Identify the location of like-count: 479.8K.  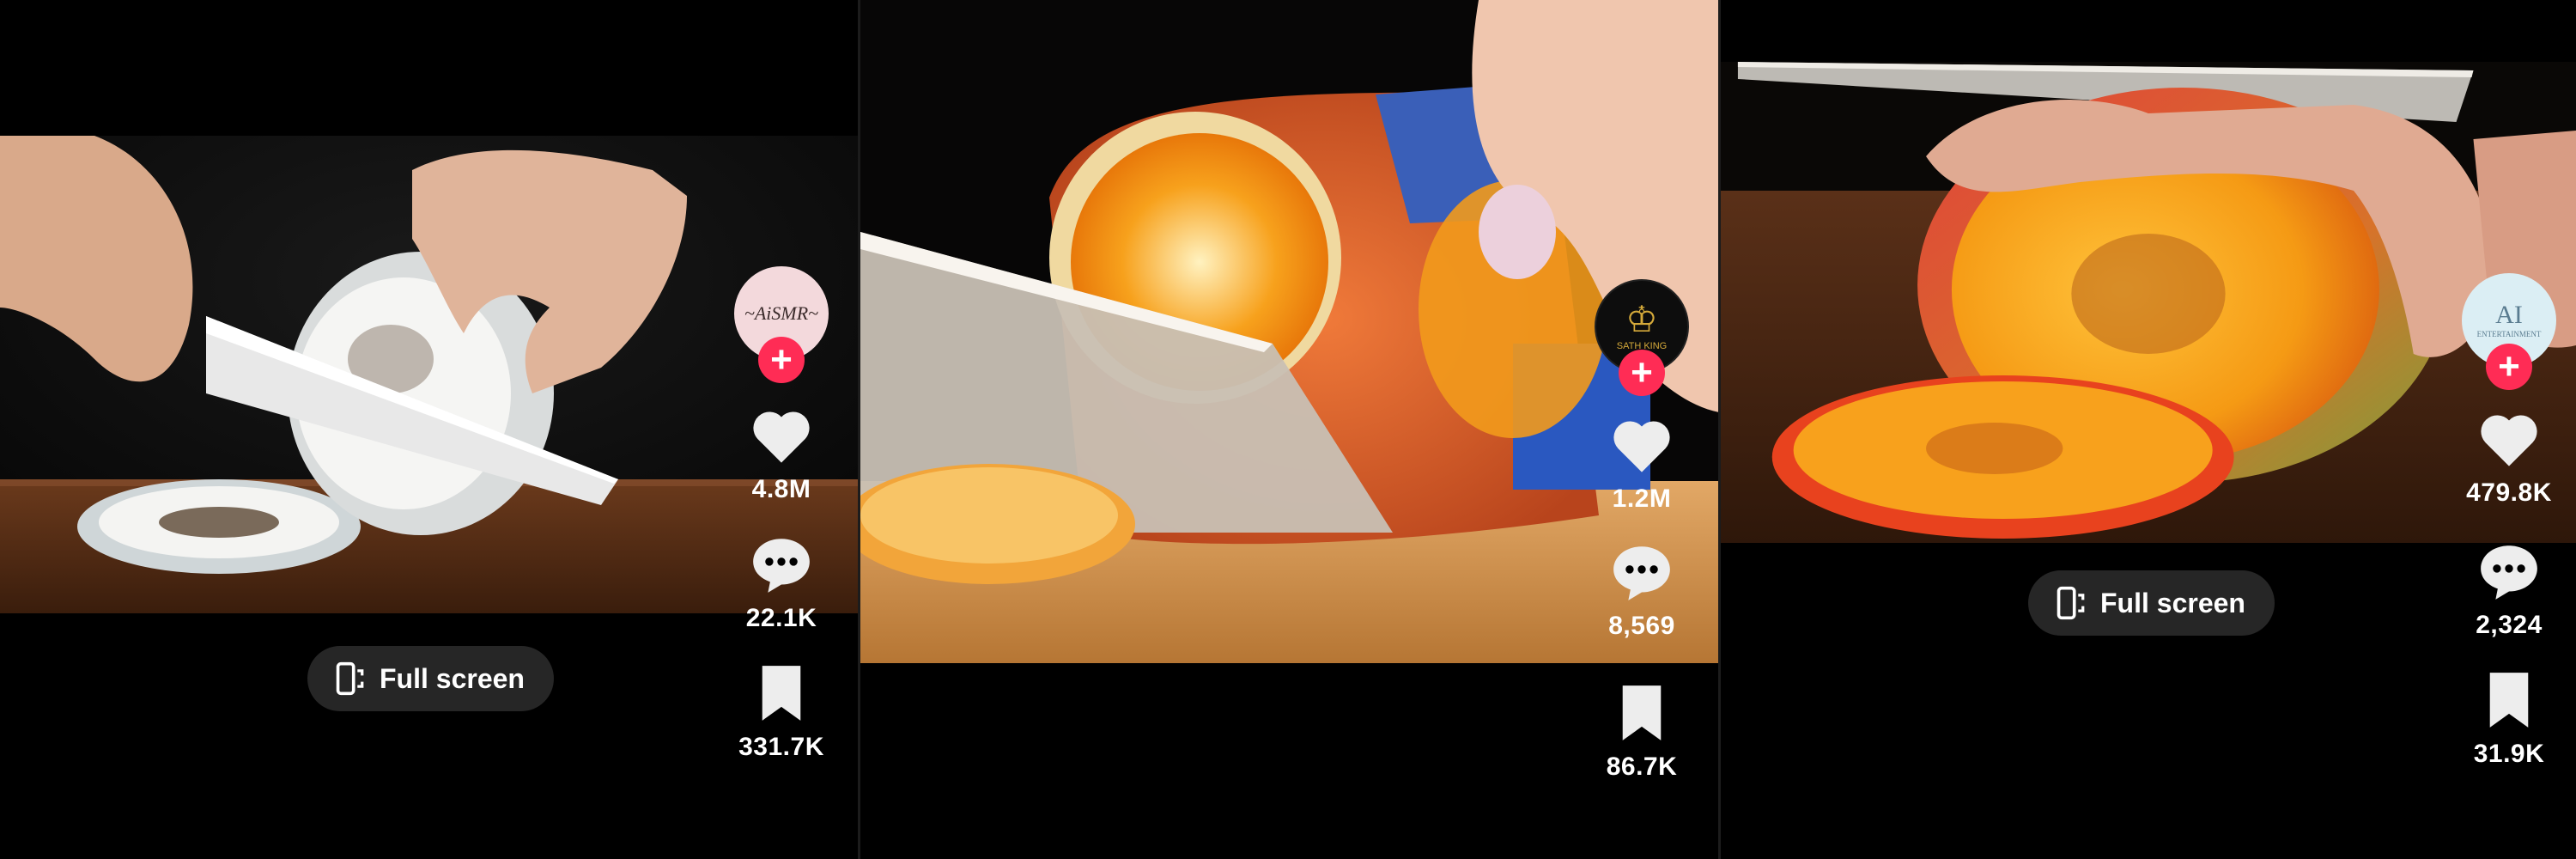
(2509, 493).